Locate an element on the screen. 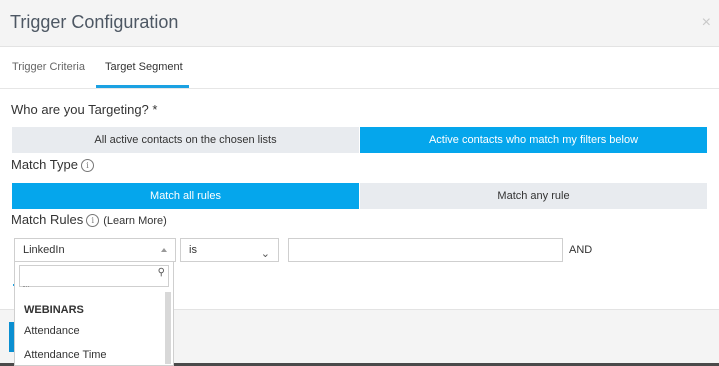 The height and width of the screenshot is (366, 719). active-tab-indicator is located at coordinates (142, 86).